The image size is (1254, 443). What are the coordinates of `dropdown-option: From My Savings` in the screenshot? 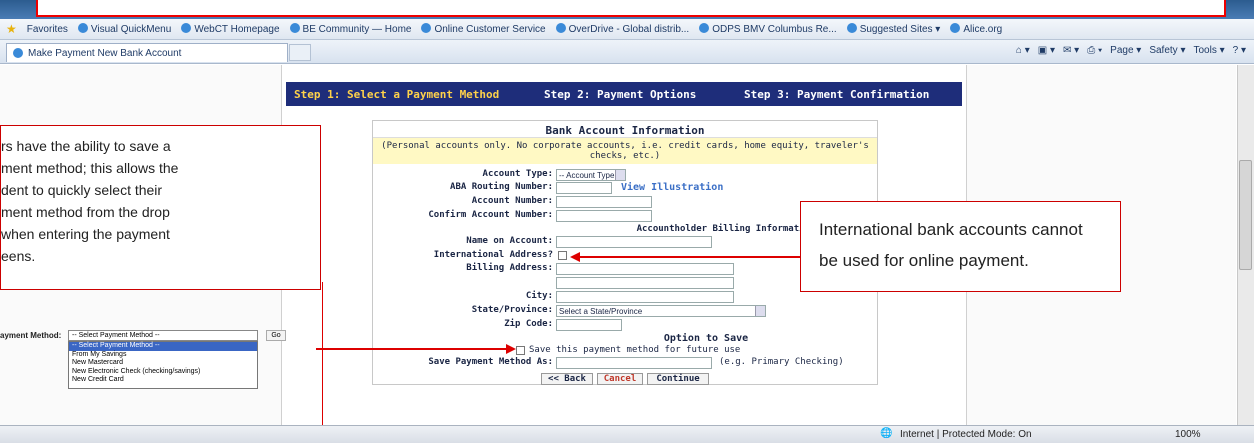 It's located at (163, 355).